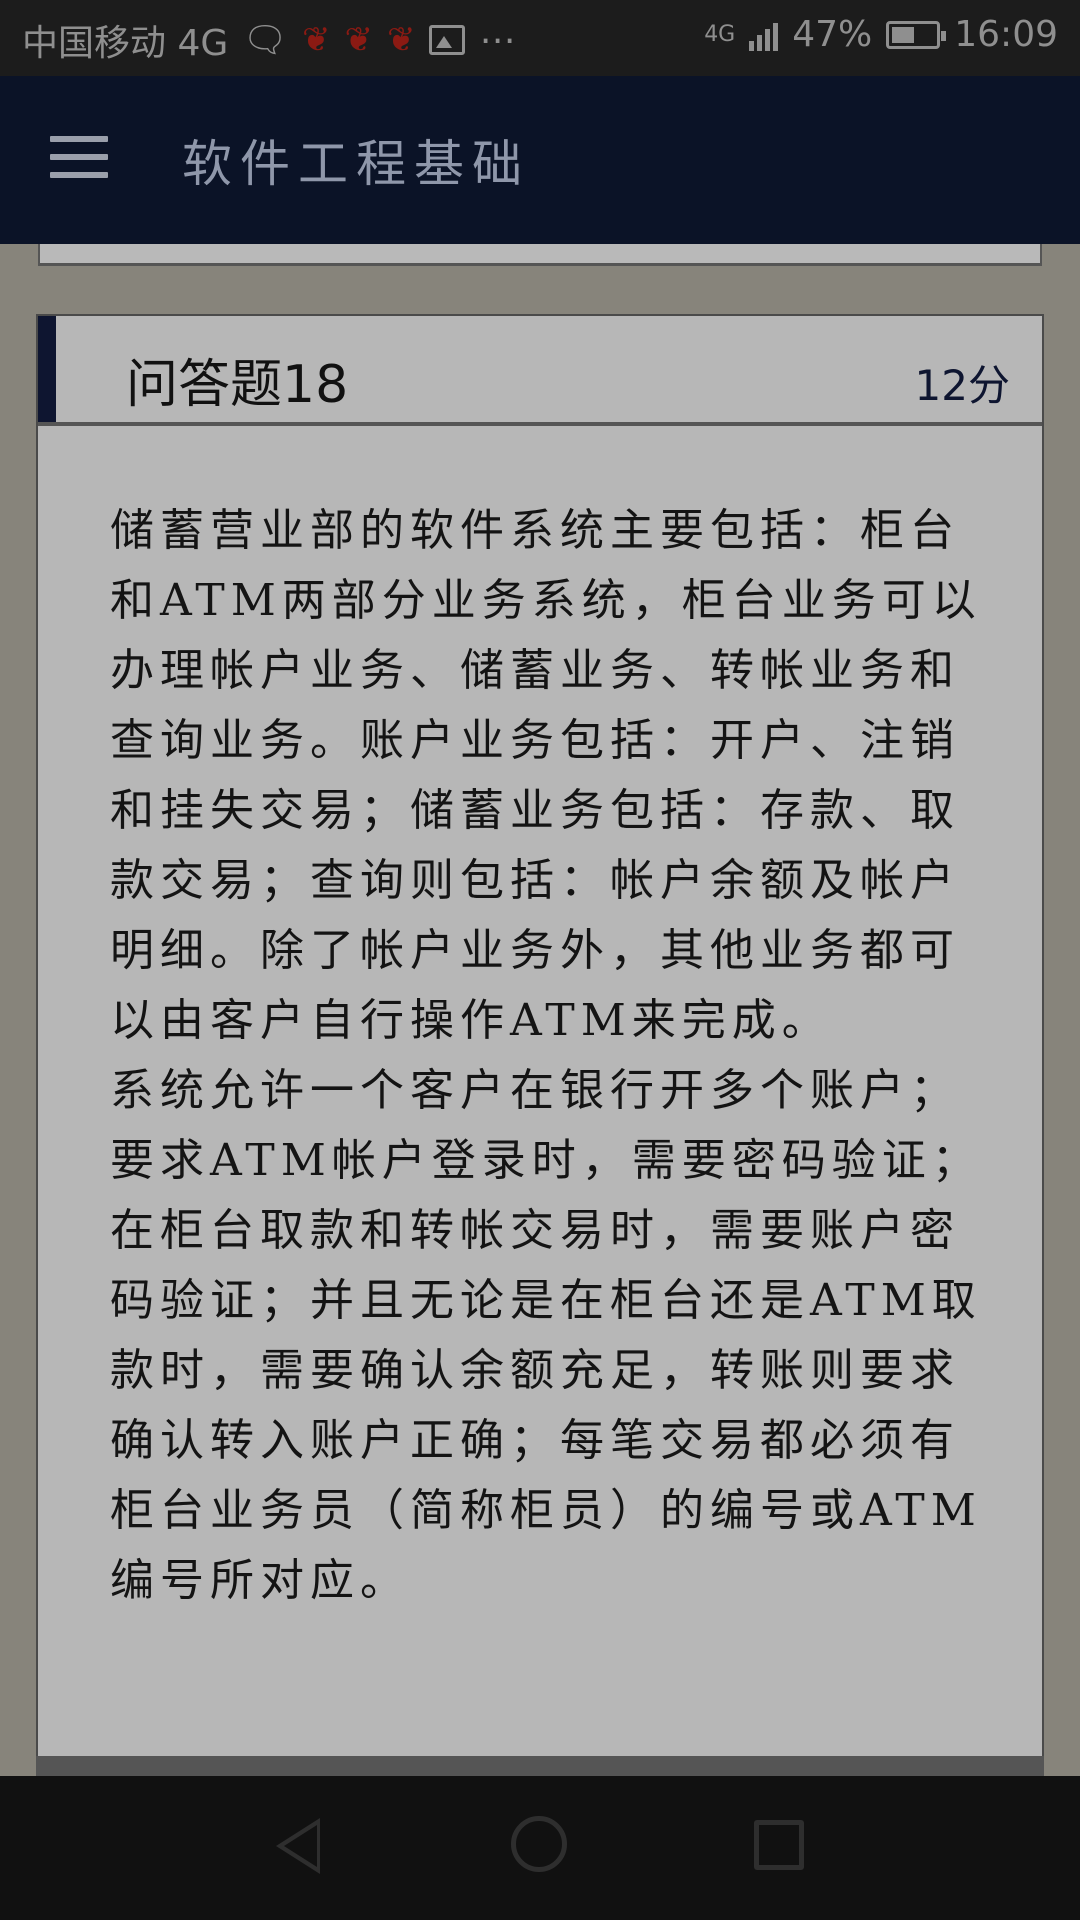  What do you see at coordinates (497, 40) in the screenshot?
I see `more-dots-icon: ⋯` at bounding box center [497, 40].